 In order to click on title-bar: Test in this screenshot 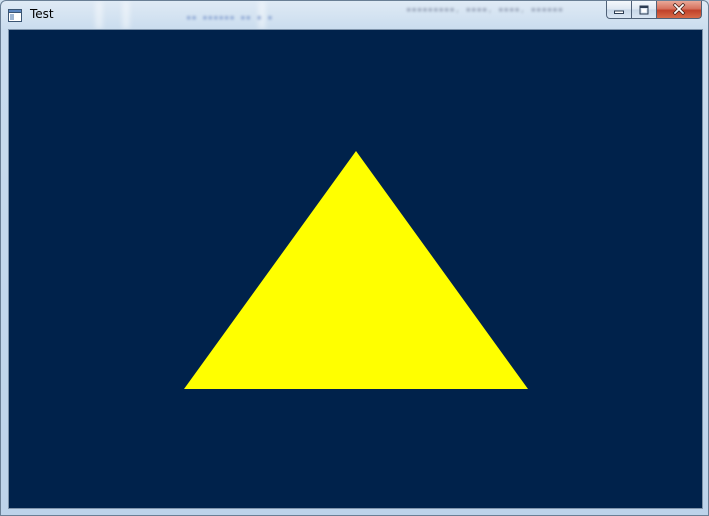, I will do `click(354, 15)`.